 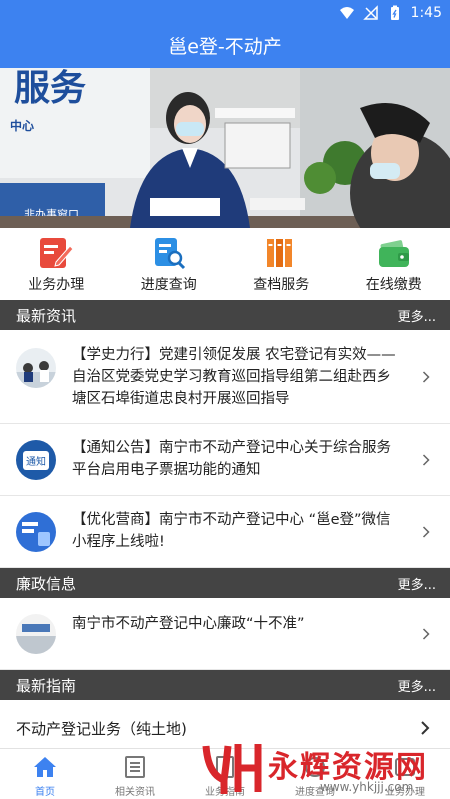 I want to click on nav-progress-label: 进度查询, so click(x=315, y=792).